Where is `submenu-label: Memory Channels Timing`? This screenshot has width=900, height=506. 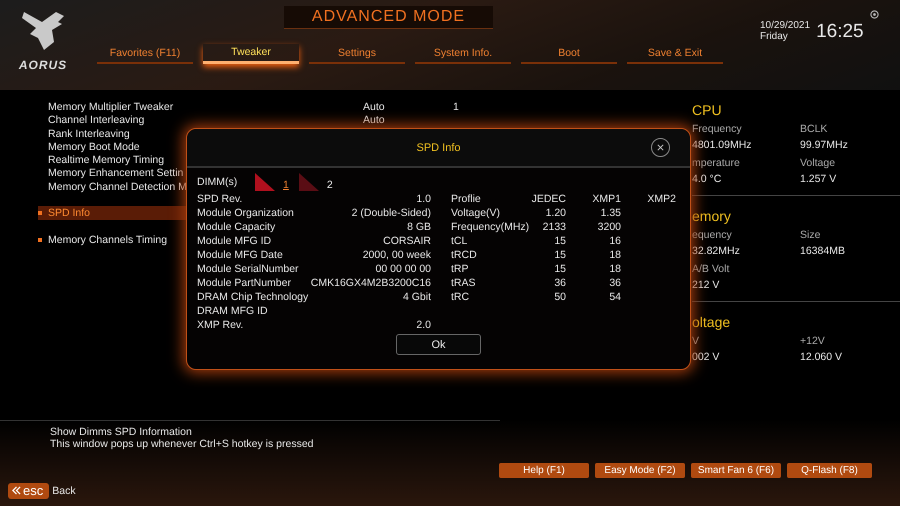
submenu-label: Memory Channels Timing is located at coordinates (108, 240).